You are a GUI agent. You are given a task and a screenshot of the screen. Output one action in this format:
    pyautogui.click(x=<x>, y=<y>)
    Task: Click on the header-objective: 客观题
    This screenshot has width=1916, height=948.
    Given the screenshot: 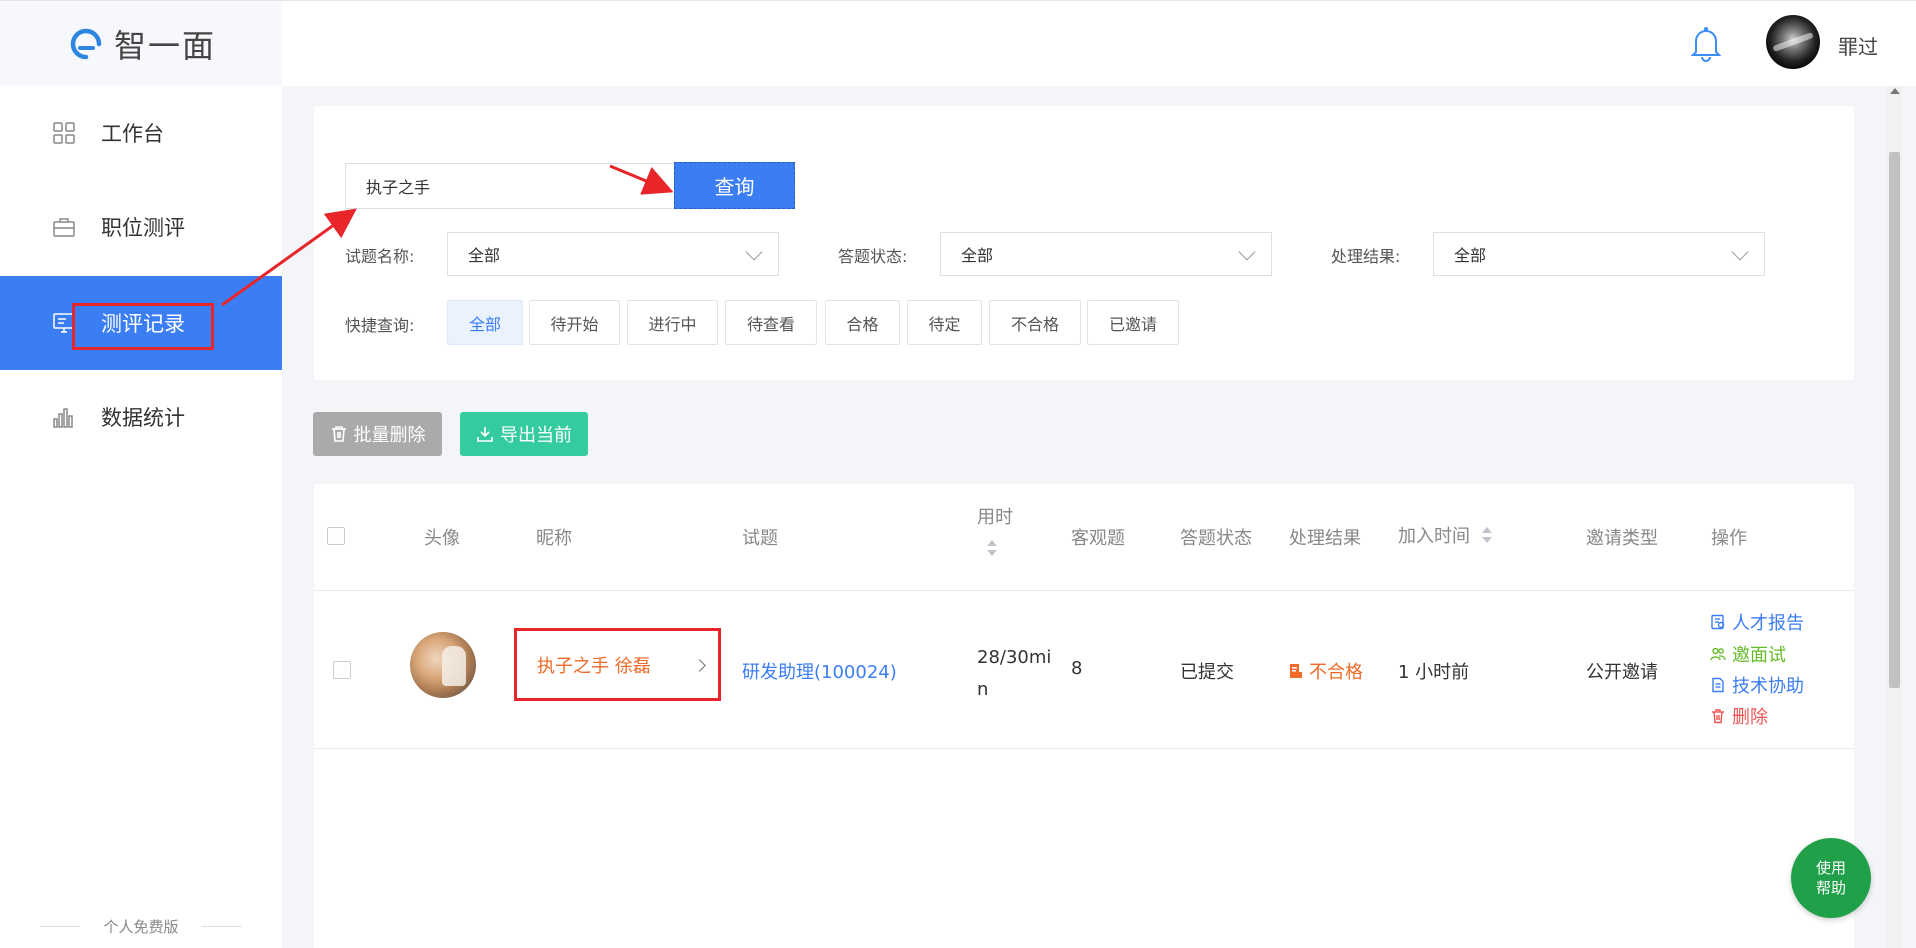 What is the action you would take?
    pyautogui.click(x=1098, y=538)
    